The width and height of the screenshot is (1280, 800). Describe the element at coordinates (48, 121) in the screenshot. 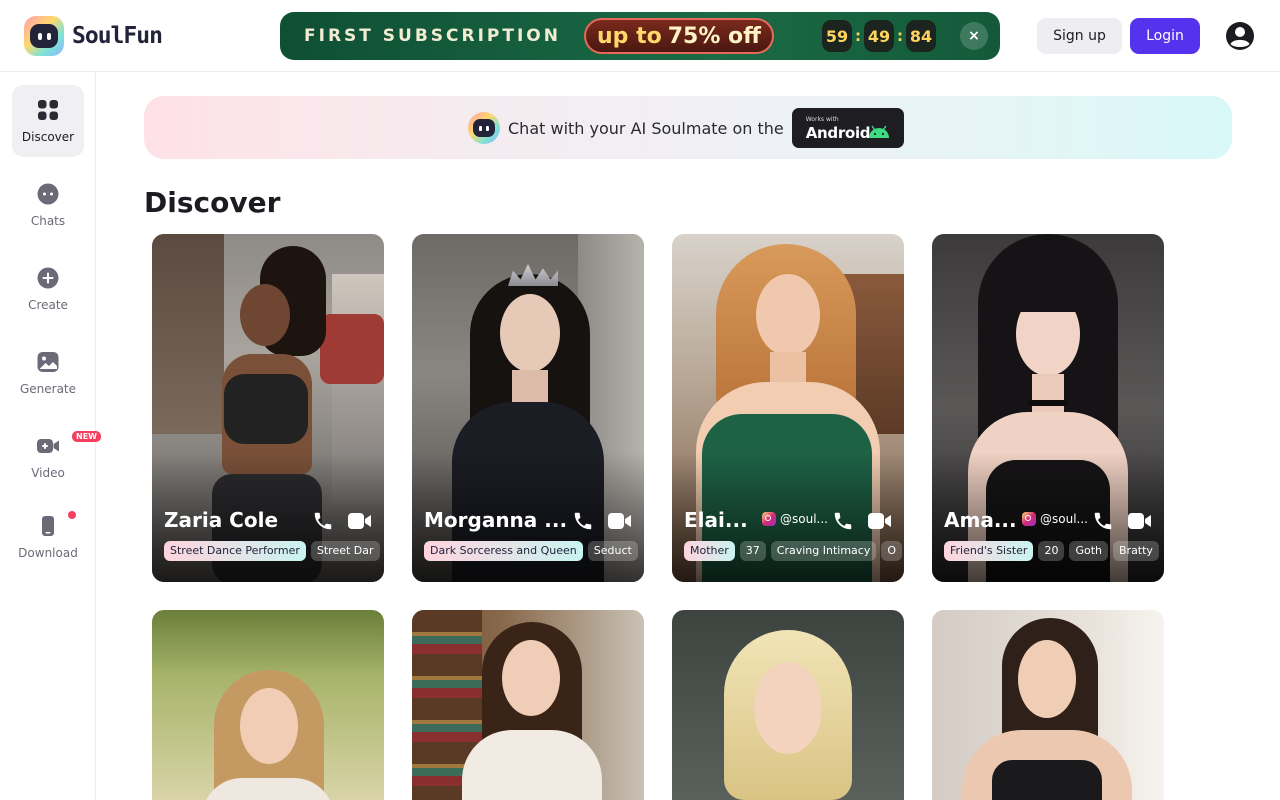

I see `sidebar-item-discover: Discover` at that location.